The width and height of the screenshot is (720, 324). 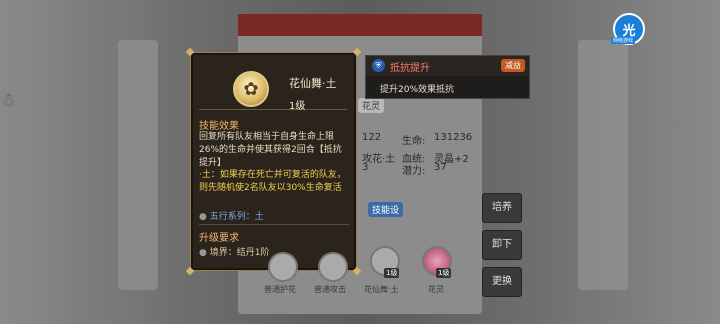 I want to click on skill-name: 花仙舞·土, so click(x=313, y=83).